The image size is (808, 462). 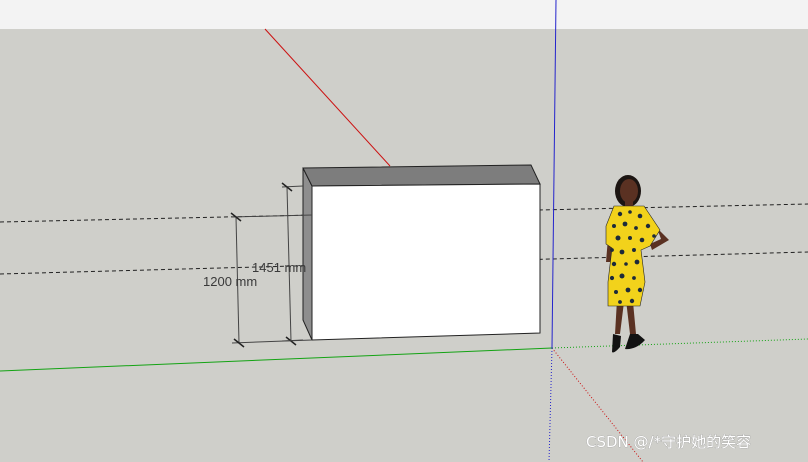 What do you see at coordinates (421, 175) in the screenshot?
I see `box-top-face` at bounding box center [421, 175].